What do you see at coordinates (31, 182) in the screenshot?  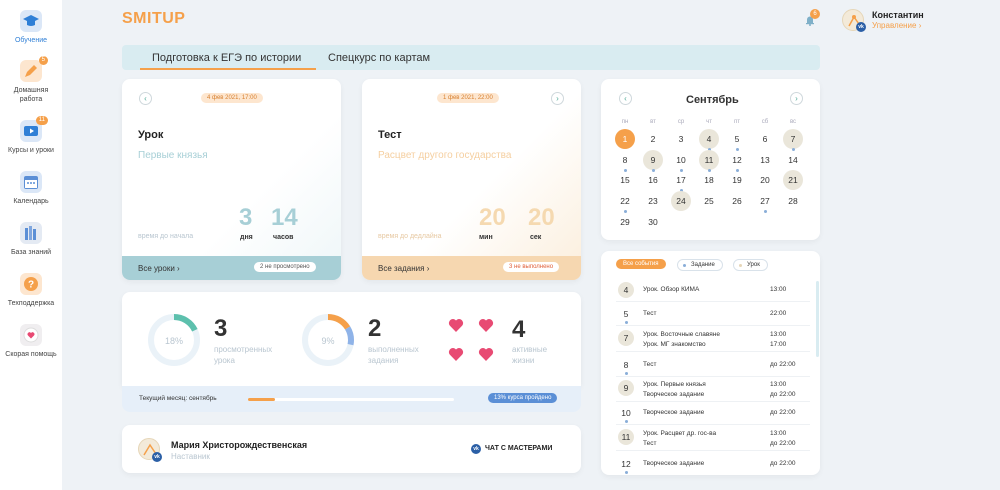 I see `calendar-icon` at bounding box center [31, 182].